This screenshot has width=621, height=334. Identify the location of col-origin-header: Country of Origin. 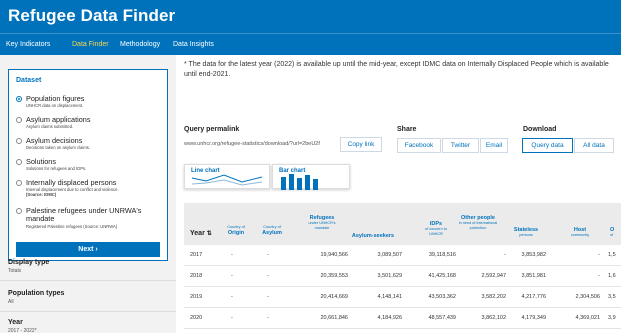
(236, 230).